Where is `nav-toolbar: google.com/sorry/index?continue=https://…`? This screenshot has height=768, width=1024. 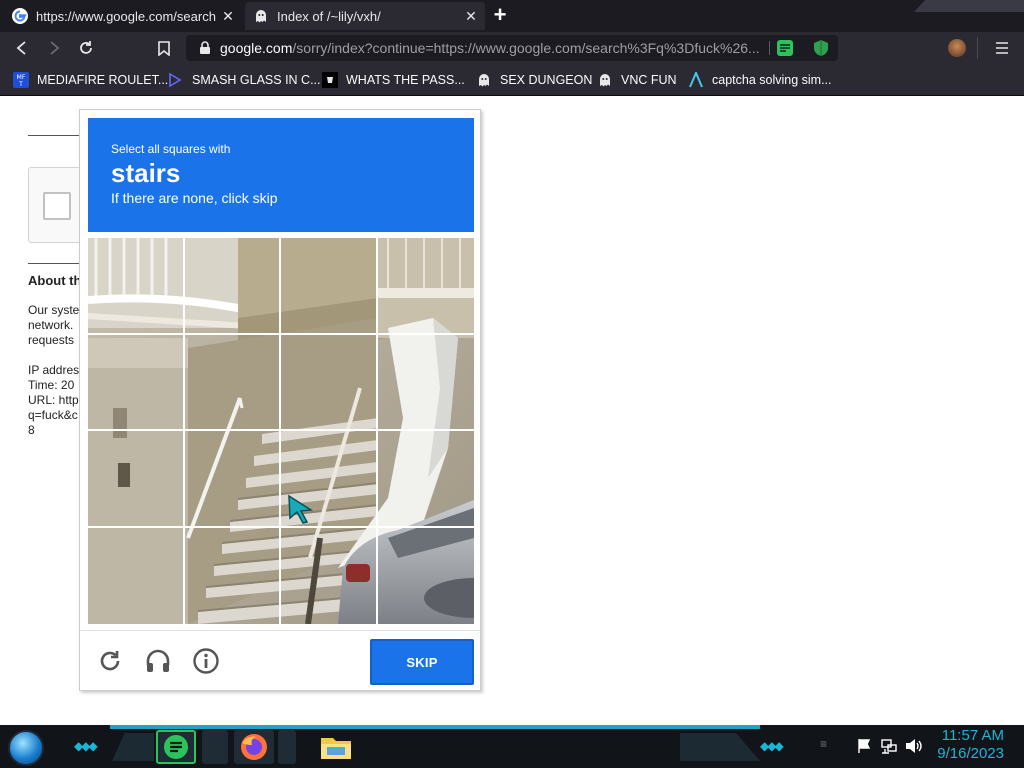
nav-toolbar: google.com/sorry/index?continue=https://… is located at coordinates (512, 48).